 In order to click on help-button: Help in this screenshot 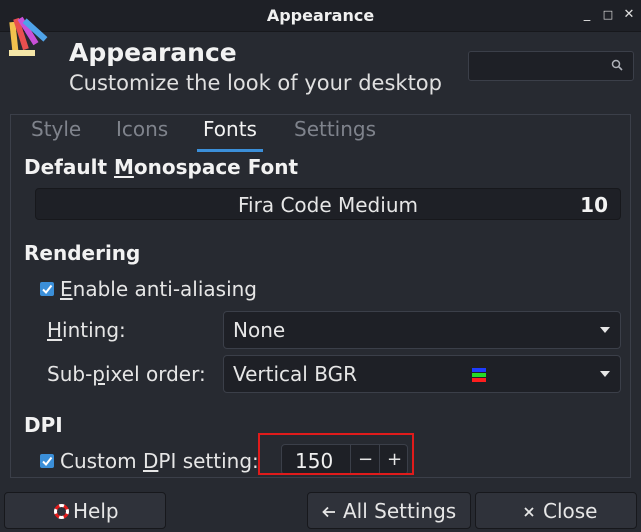, I will do `click(85, 510)`.